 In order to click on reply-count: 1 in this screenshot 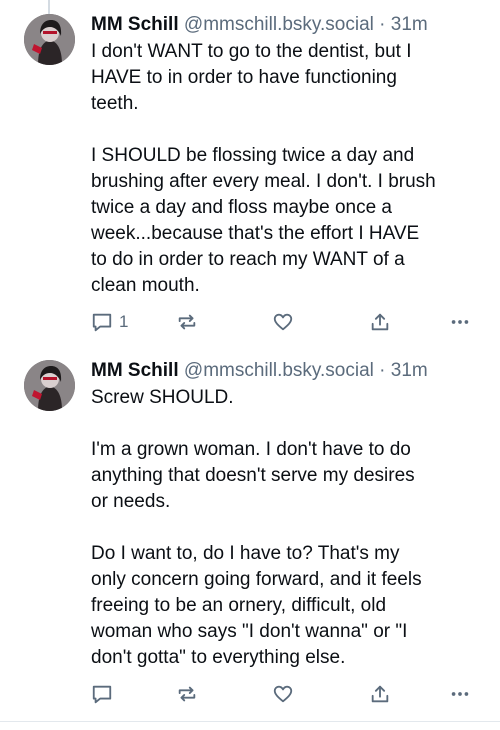, I will do `click(124, 321)`.